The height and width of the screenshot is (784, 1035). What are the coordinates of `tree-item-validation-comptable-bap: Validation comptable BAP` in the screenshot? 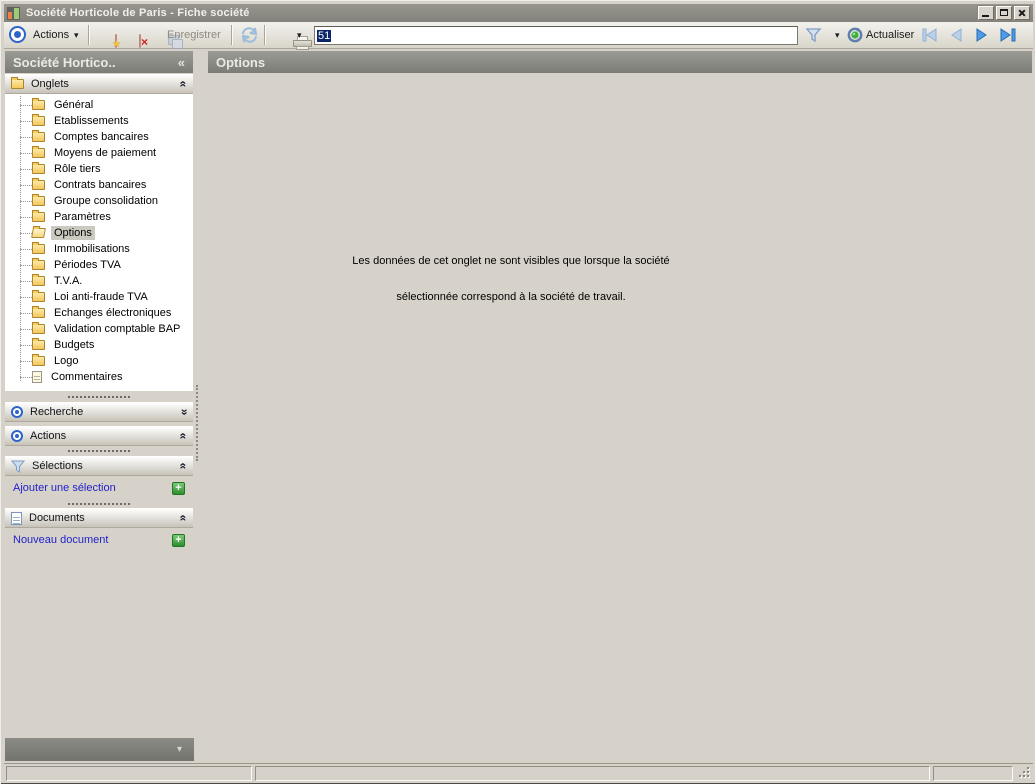 It's located at (99, 329).